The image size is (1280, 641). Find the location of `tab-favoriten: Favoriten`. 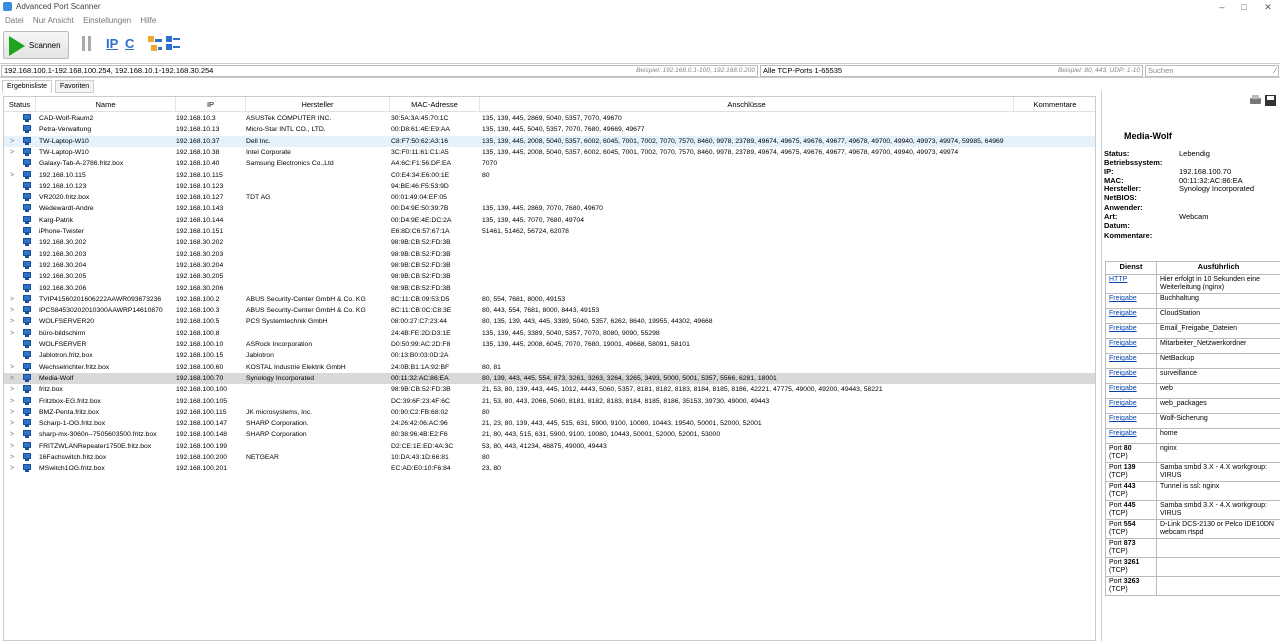

tab-favoriten: Favoriten is located at coordinates (75, 86).